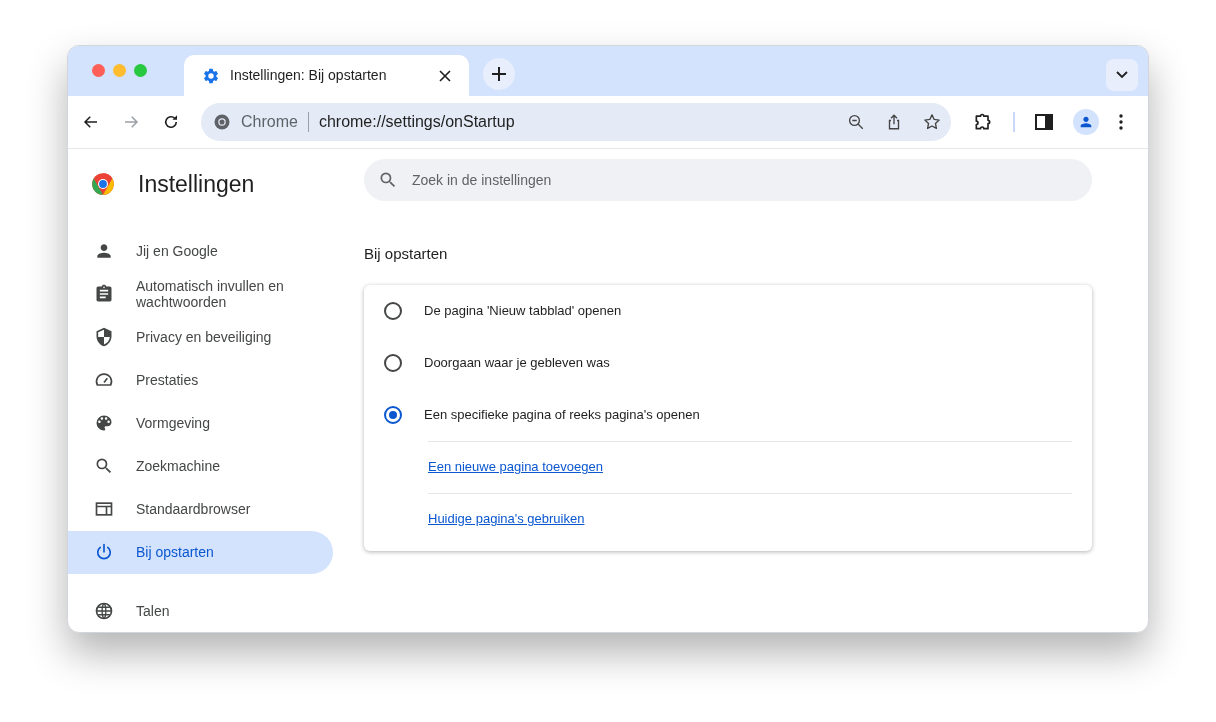  I want to click on radio-option: De pagina 'Nieuw tabblad' openen, so click(728, 310).